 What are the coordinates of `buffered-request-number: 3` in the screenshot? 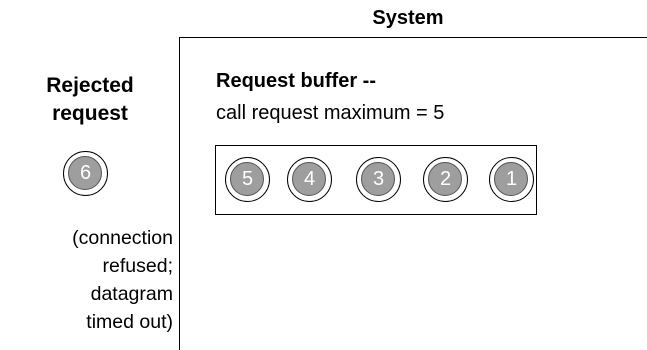 It's located at (378, 179).